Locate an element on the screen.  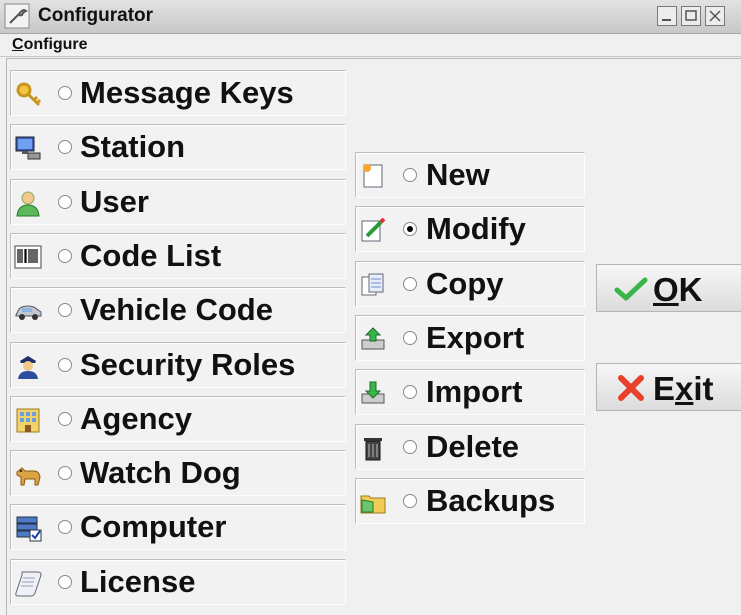
action-radio-backups is located at coordinates (410, 500).